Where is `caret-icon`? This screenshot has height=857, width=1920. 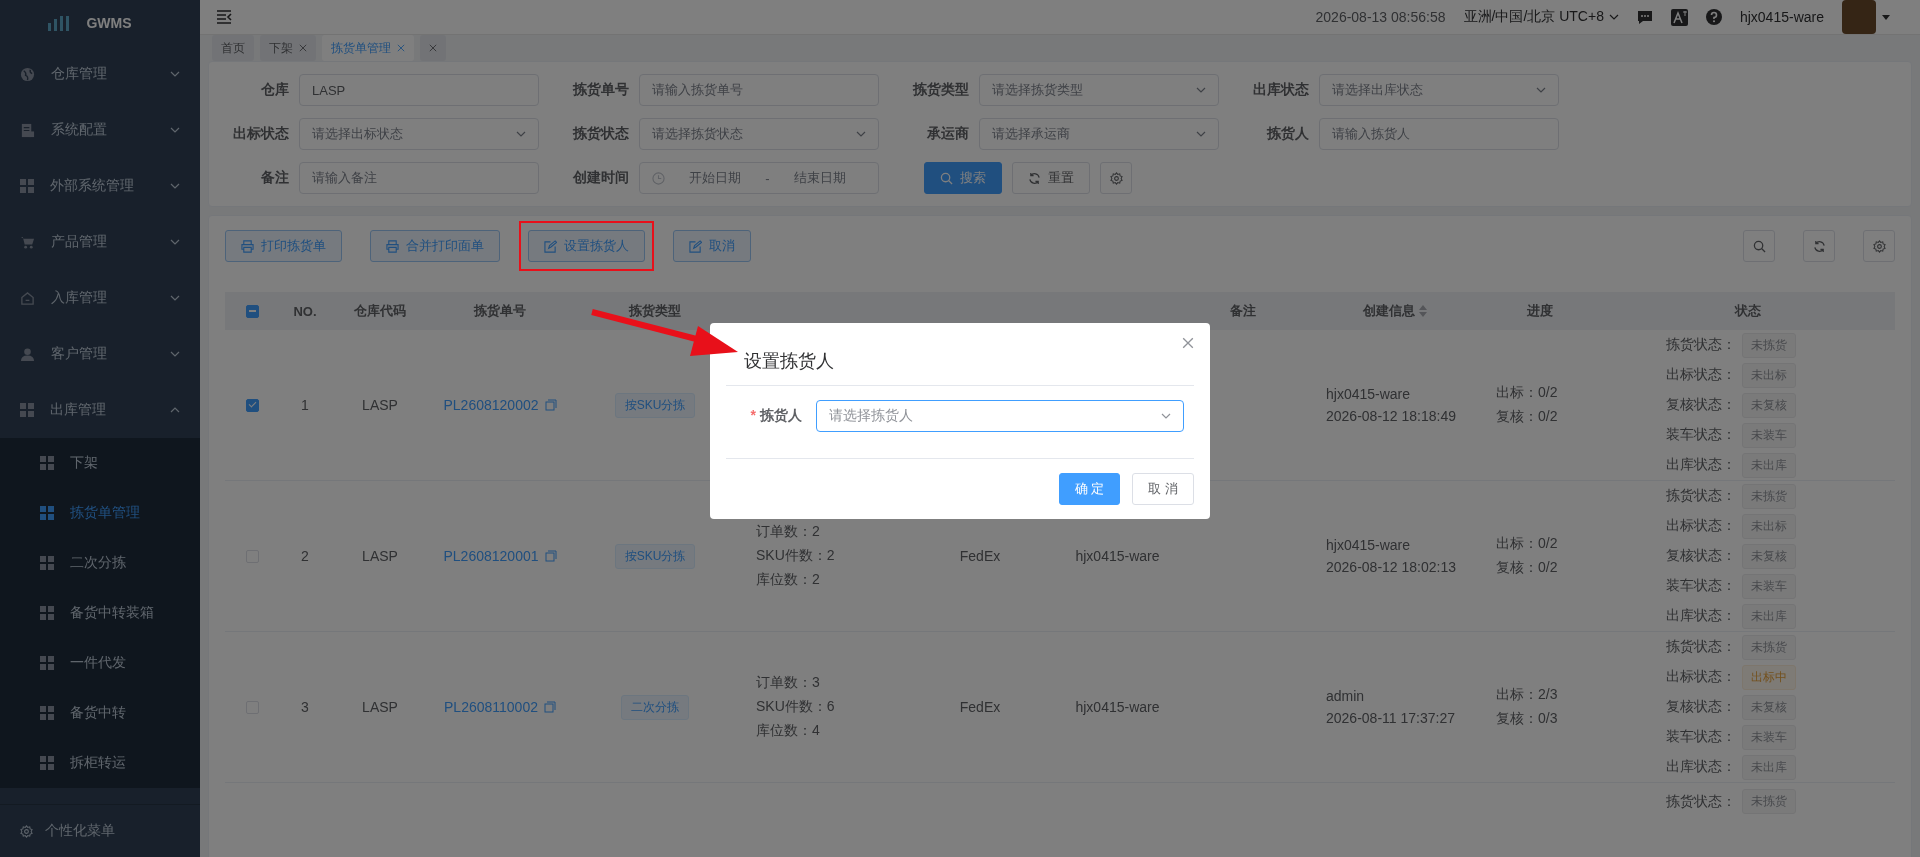
caret-icon is located at coordinates (1886, 17).